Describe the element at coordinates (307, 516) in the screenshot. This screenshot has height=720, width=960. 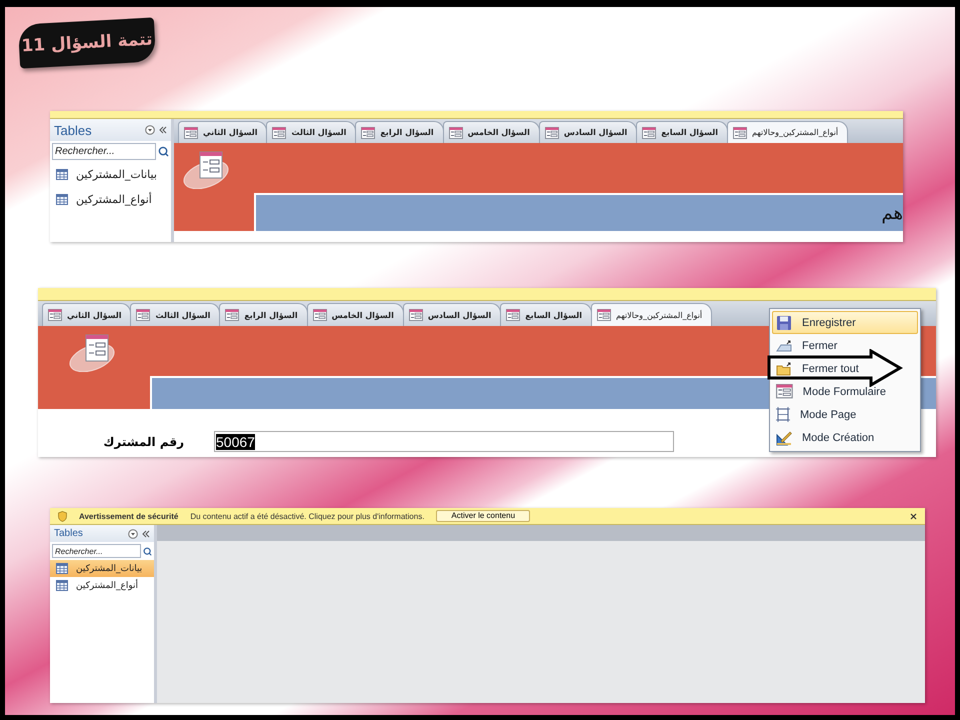
I see `security-warning-message: Du contenu actif a été désactivé. Cliquez pour plus d'informations.` at that location.